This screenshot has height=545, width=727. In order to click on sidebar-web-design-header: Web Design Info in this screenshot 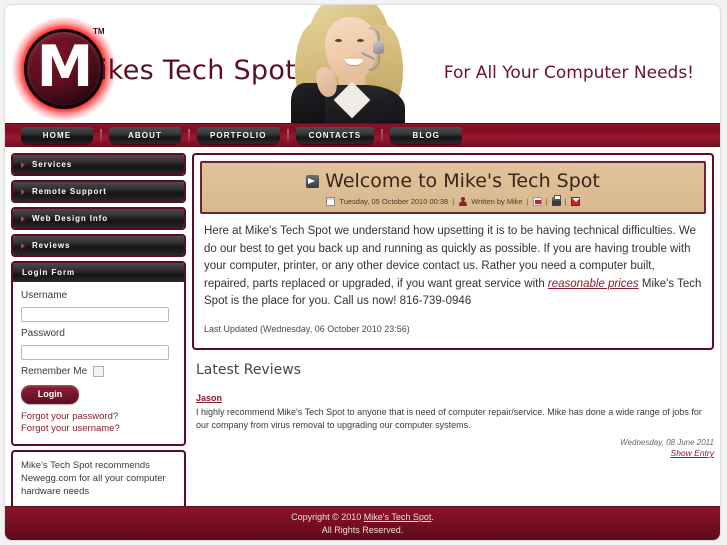, I will do `click(98, 218)`.